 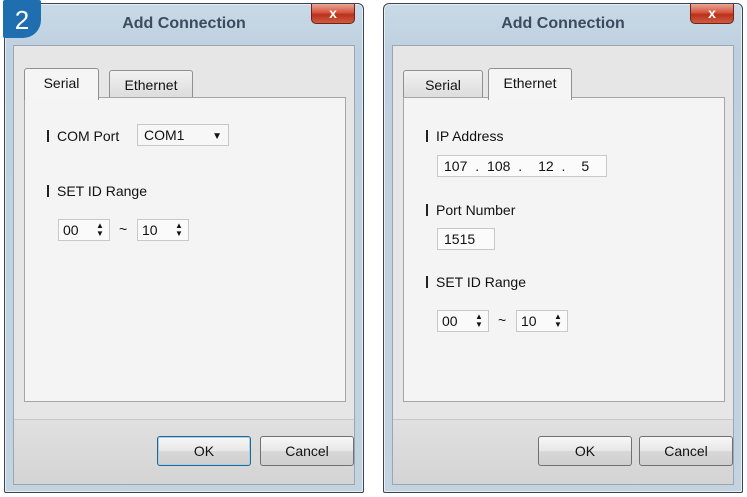 What do you see at coordinates (466, 239) in the screenshot?
I see `port-number-input: 1515` at bounding box center [466, 239].